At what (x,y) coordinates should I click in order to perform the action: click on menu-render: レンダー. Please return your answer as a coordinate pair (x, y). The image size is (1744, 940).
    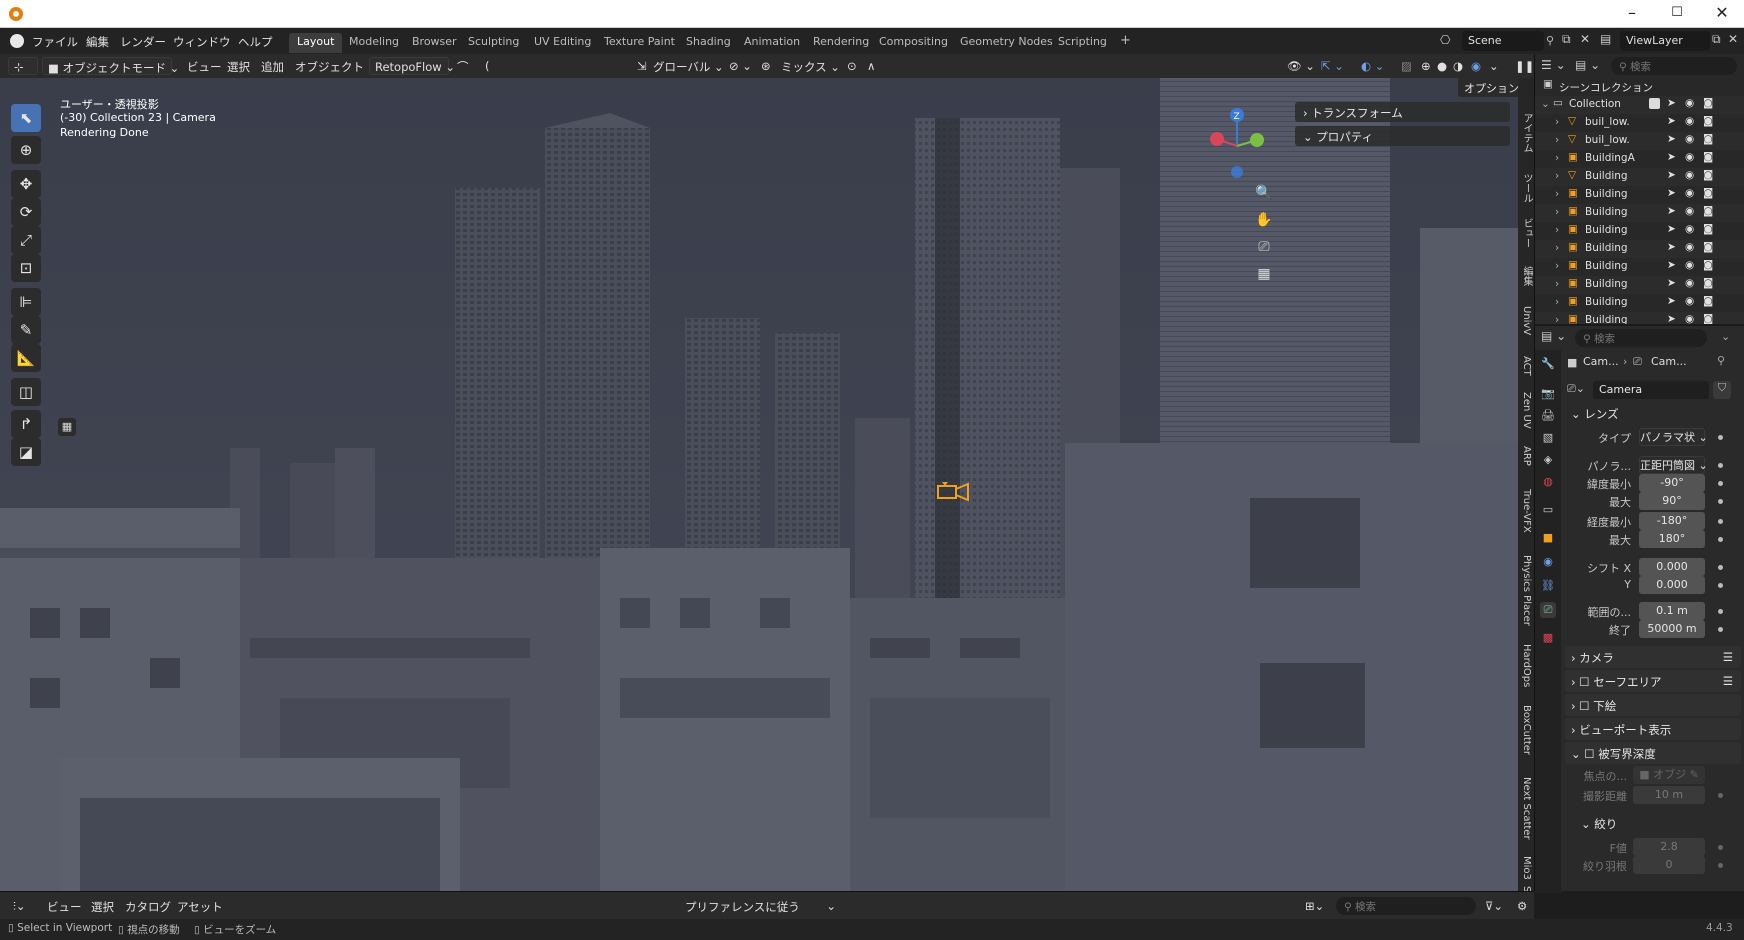
    Looking at the image, I should click on (143, 42).